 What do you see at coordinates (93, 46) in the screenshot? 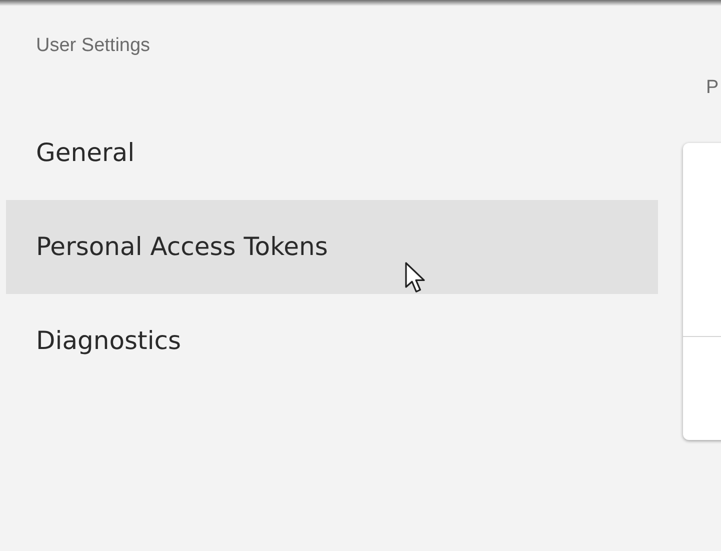
I see `sidebar-title: User Settings` at bounding box center [93, 46].